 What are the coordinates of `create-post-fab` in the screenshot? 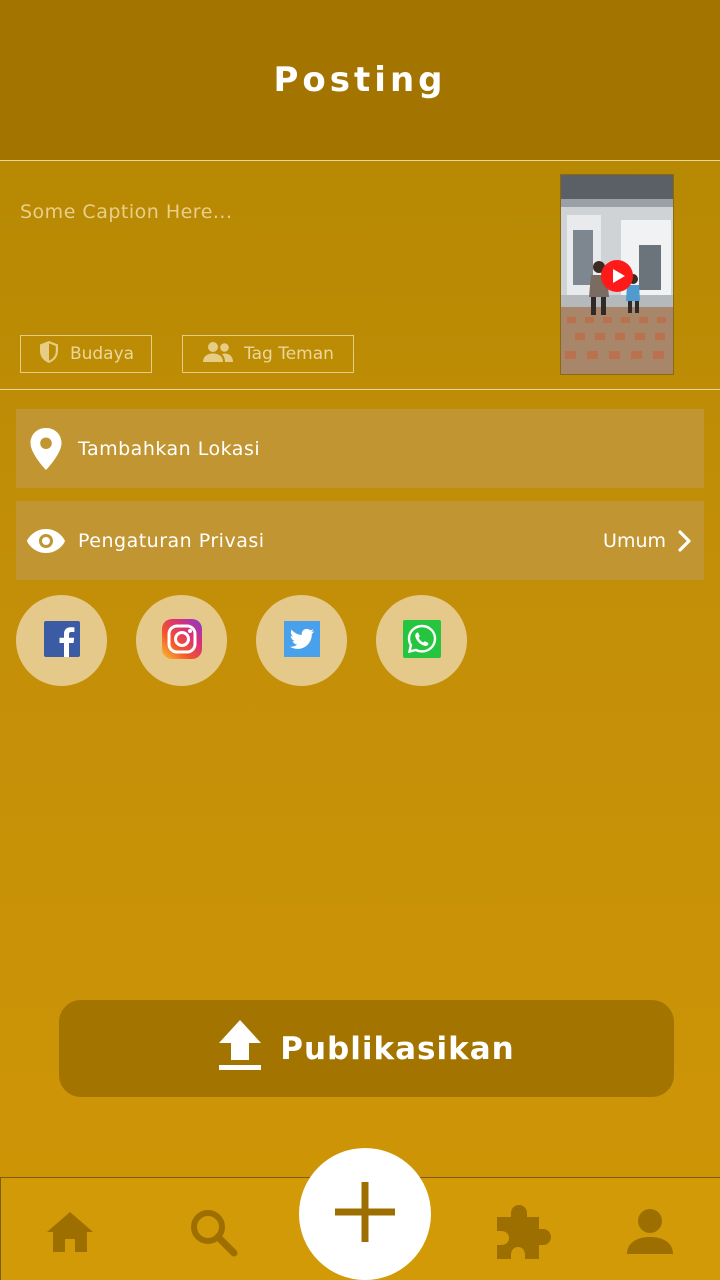 It's located at (365, 1214).